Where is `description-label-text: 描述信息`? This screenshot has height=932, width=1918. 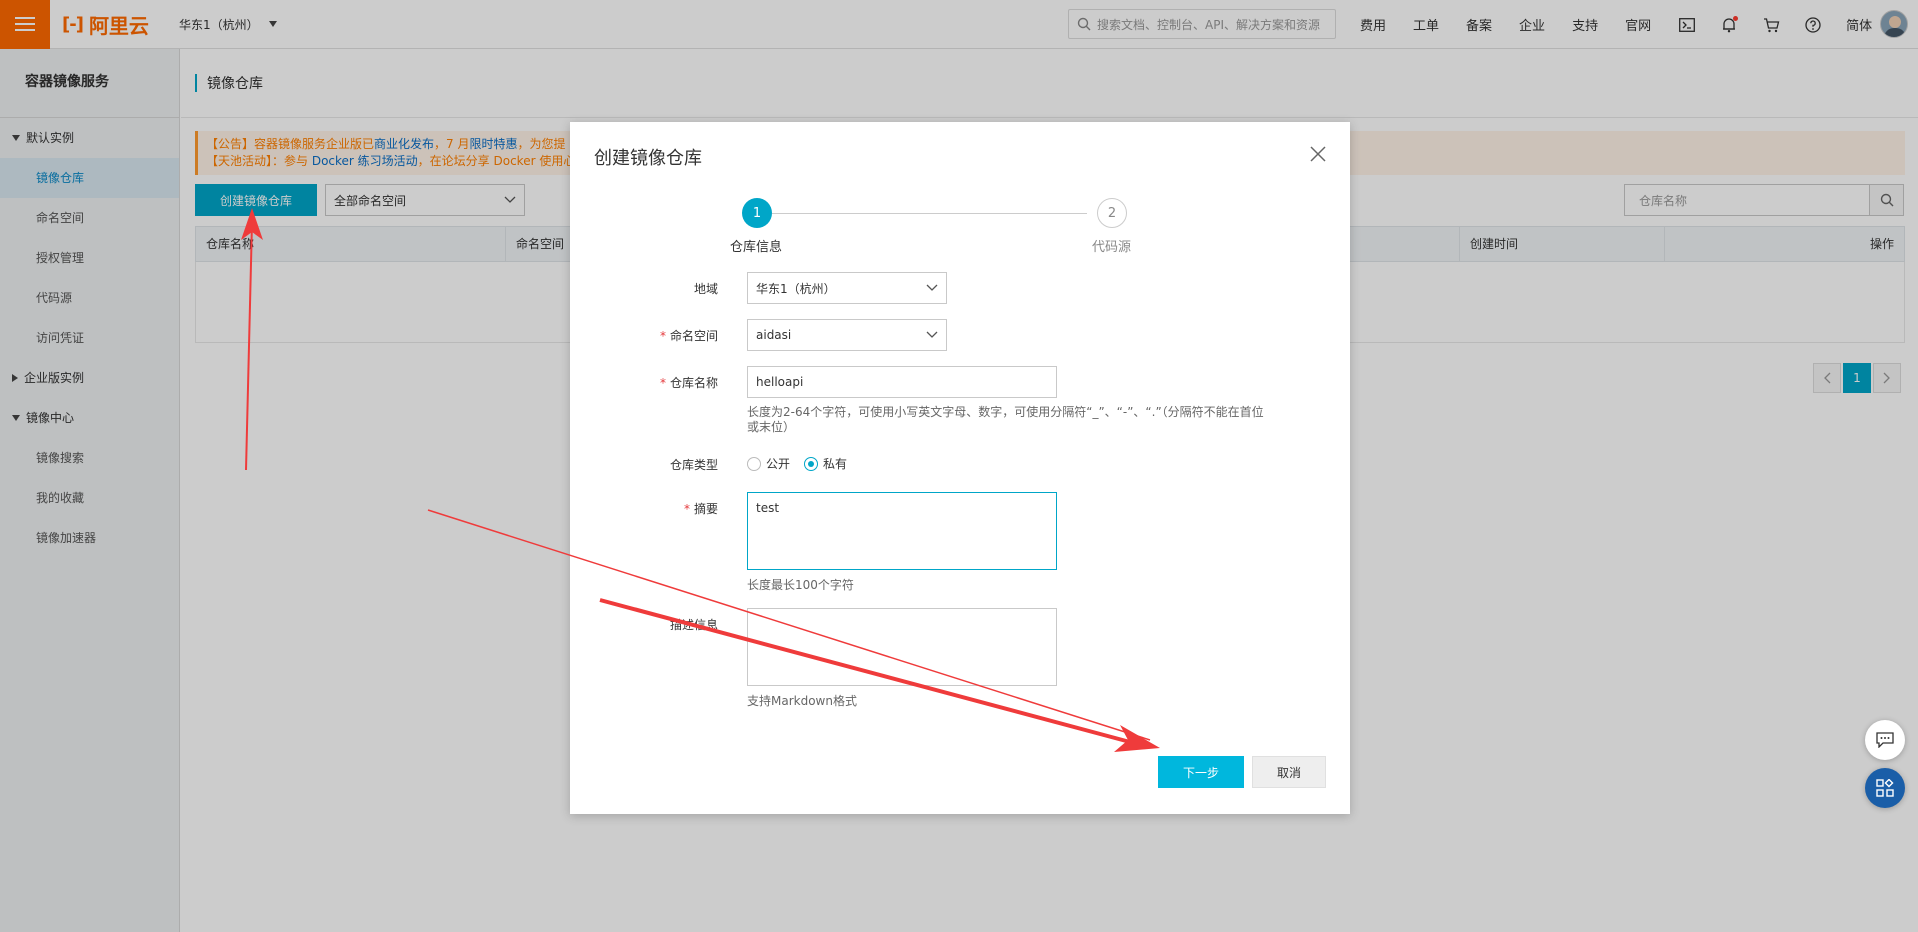
description-label-text: 描述信息 is located at coordinates (693, 625).